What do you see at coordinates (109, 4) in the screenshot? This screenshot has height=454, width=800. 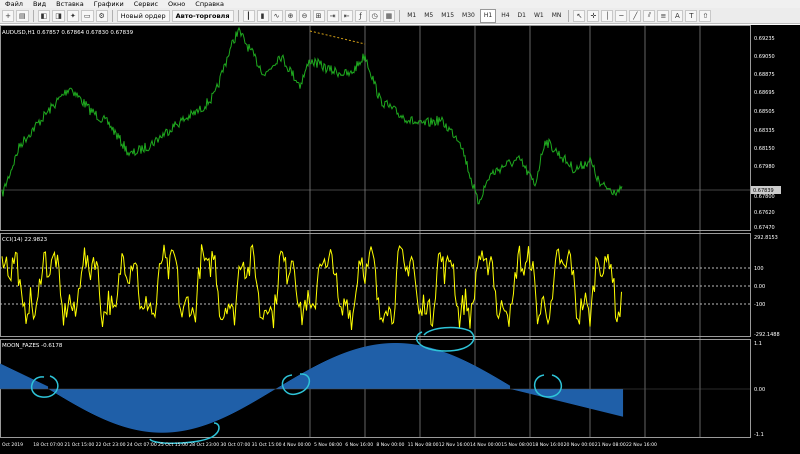 I see `menu-charts: Графики` at bounding box center [109, 4].